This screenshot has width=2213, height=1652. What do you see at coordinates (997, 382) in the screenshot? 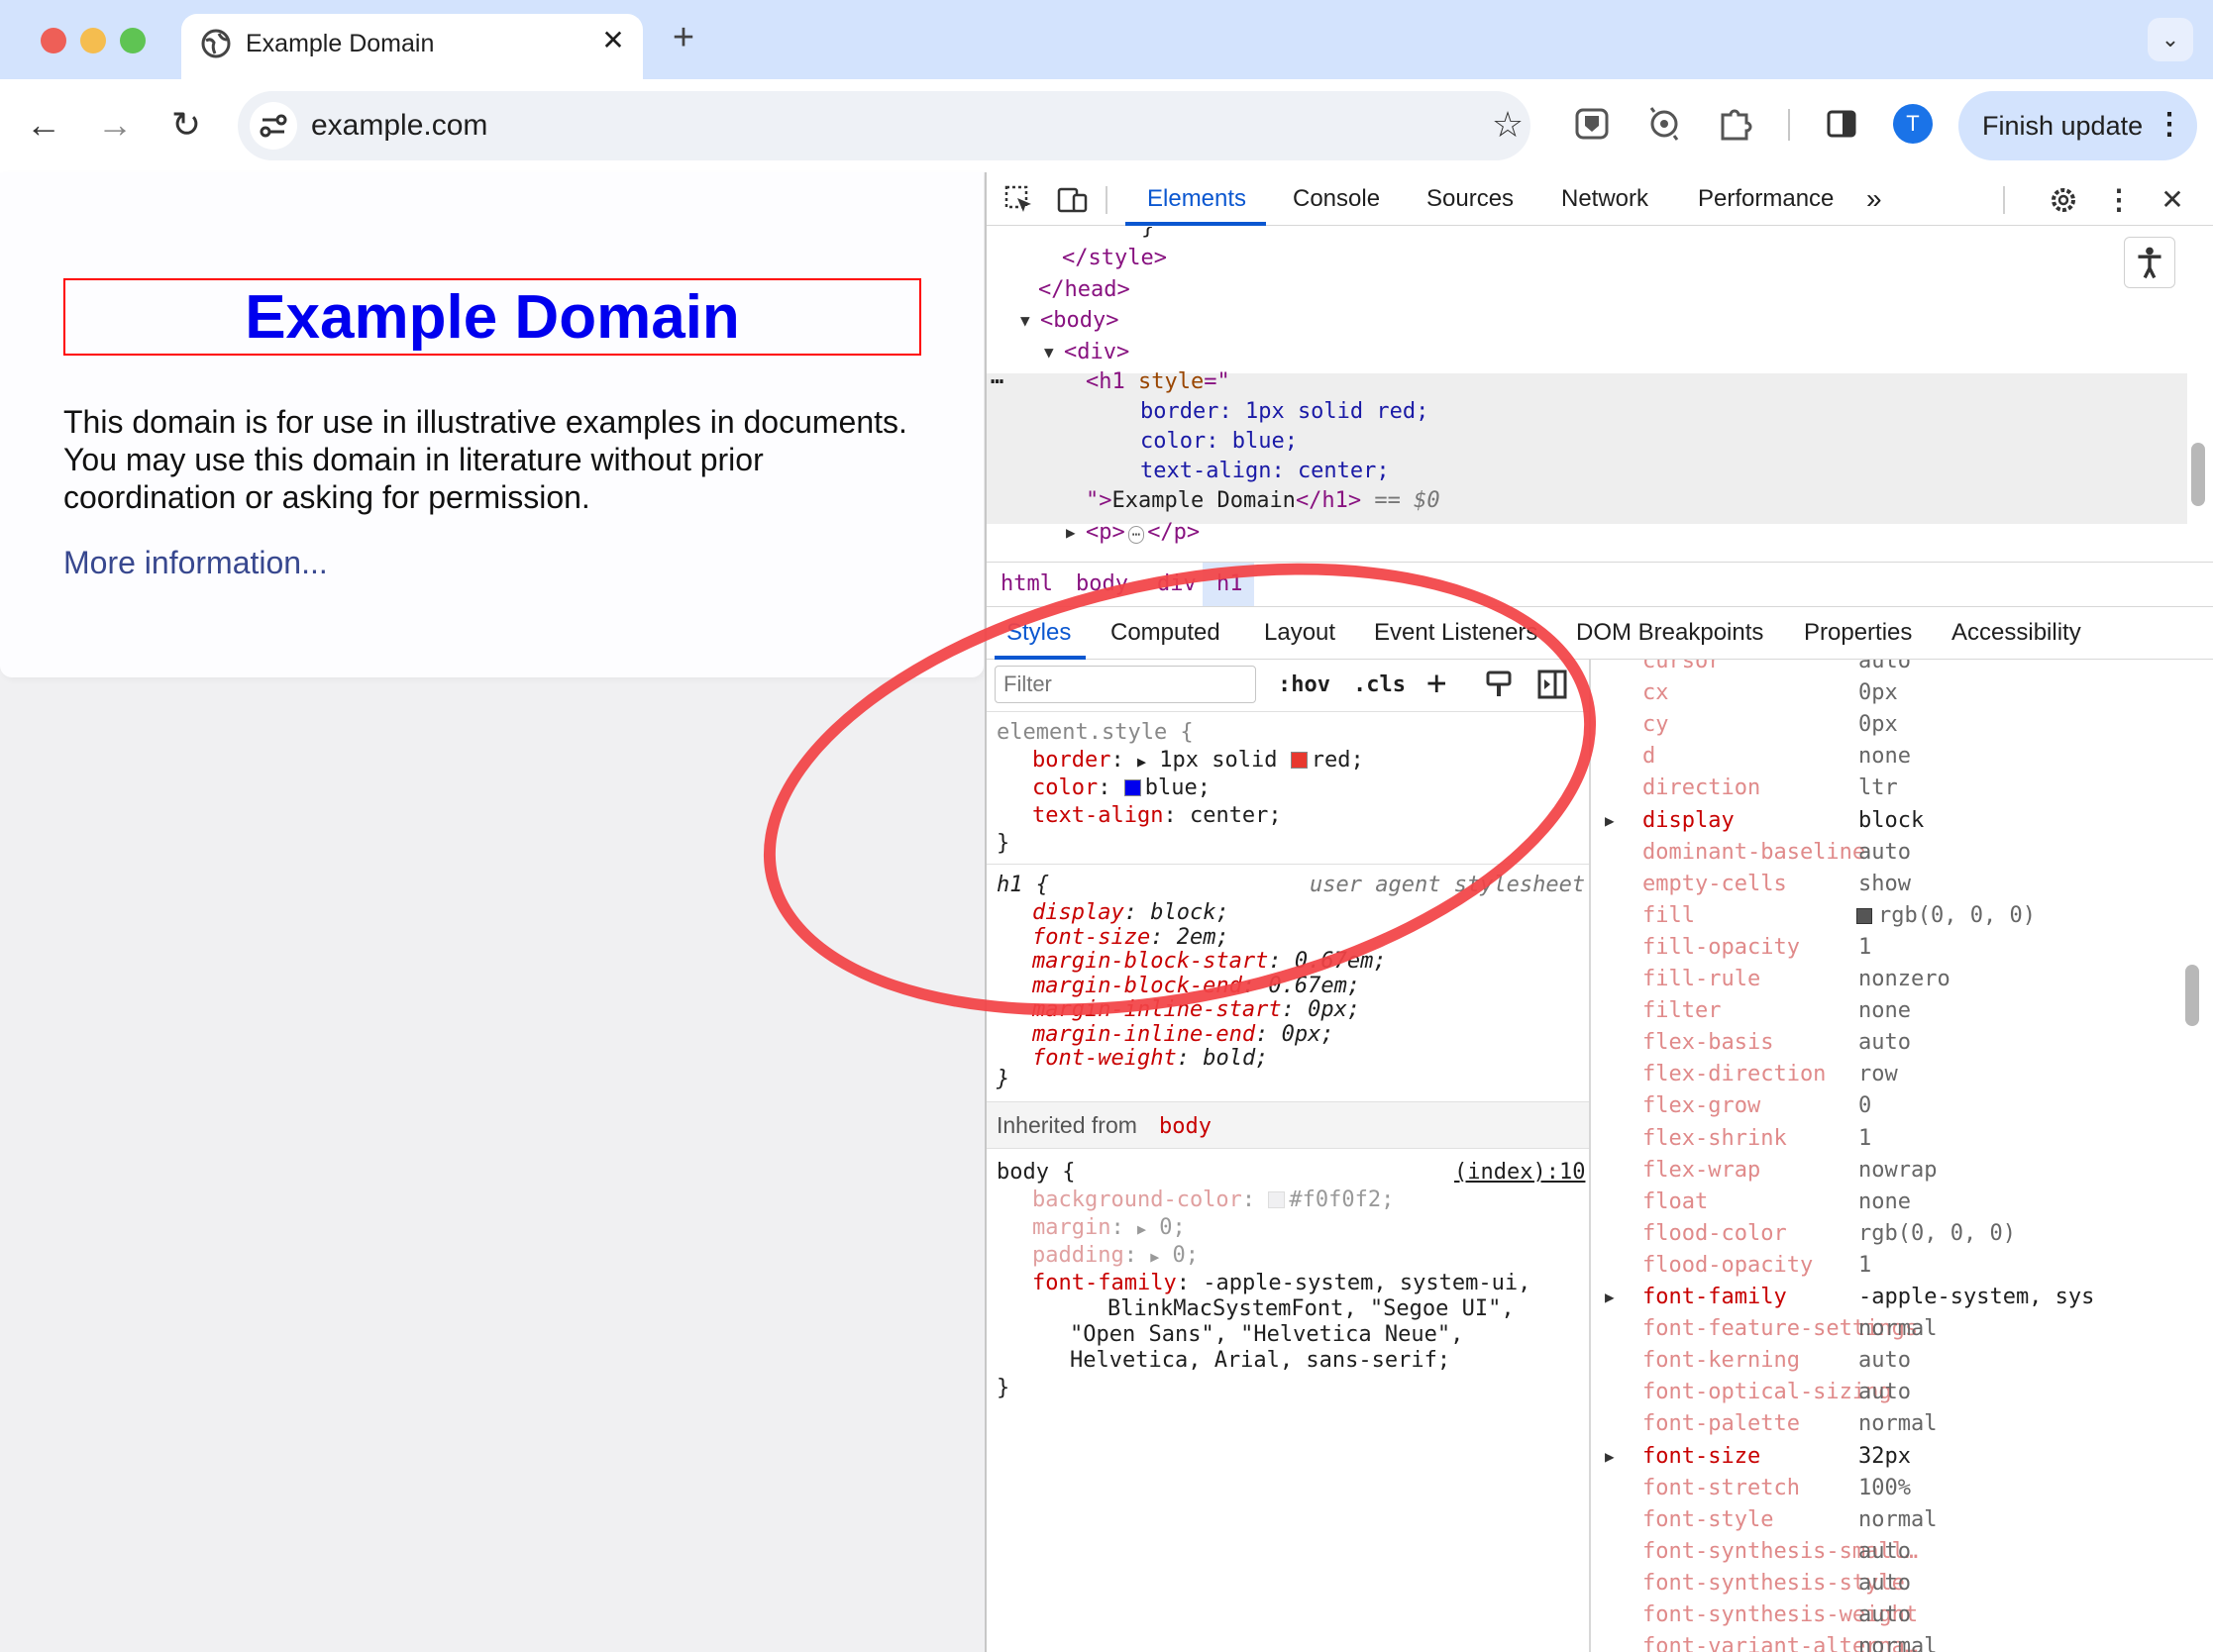
I see `node-actions-icon: ⋯` at bounding box center [997, 382].